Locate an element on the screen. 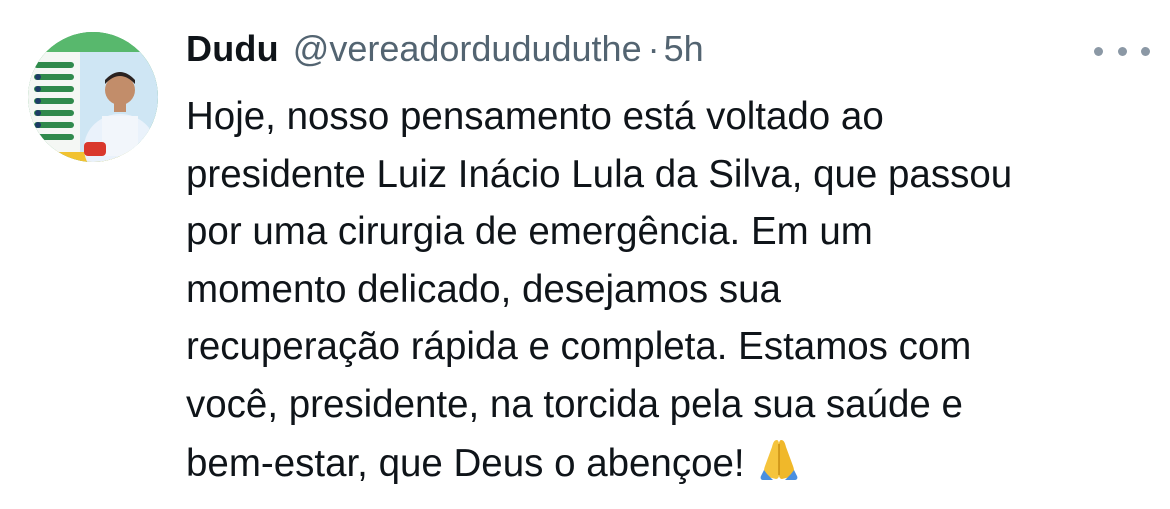 The image size is (1170, 509). tweet-text-line-last: bem-estar, que Deus o abençoe! is located at coordinates (671, 466).